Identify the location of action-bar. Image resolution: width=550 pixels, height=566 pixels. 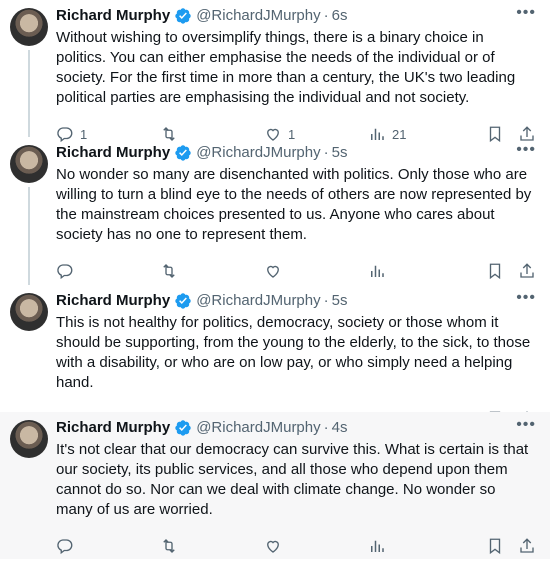
(296, 546).